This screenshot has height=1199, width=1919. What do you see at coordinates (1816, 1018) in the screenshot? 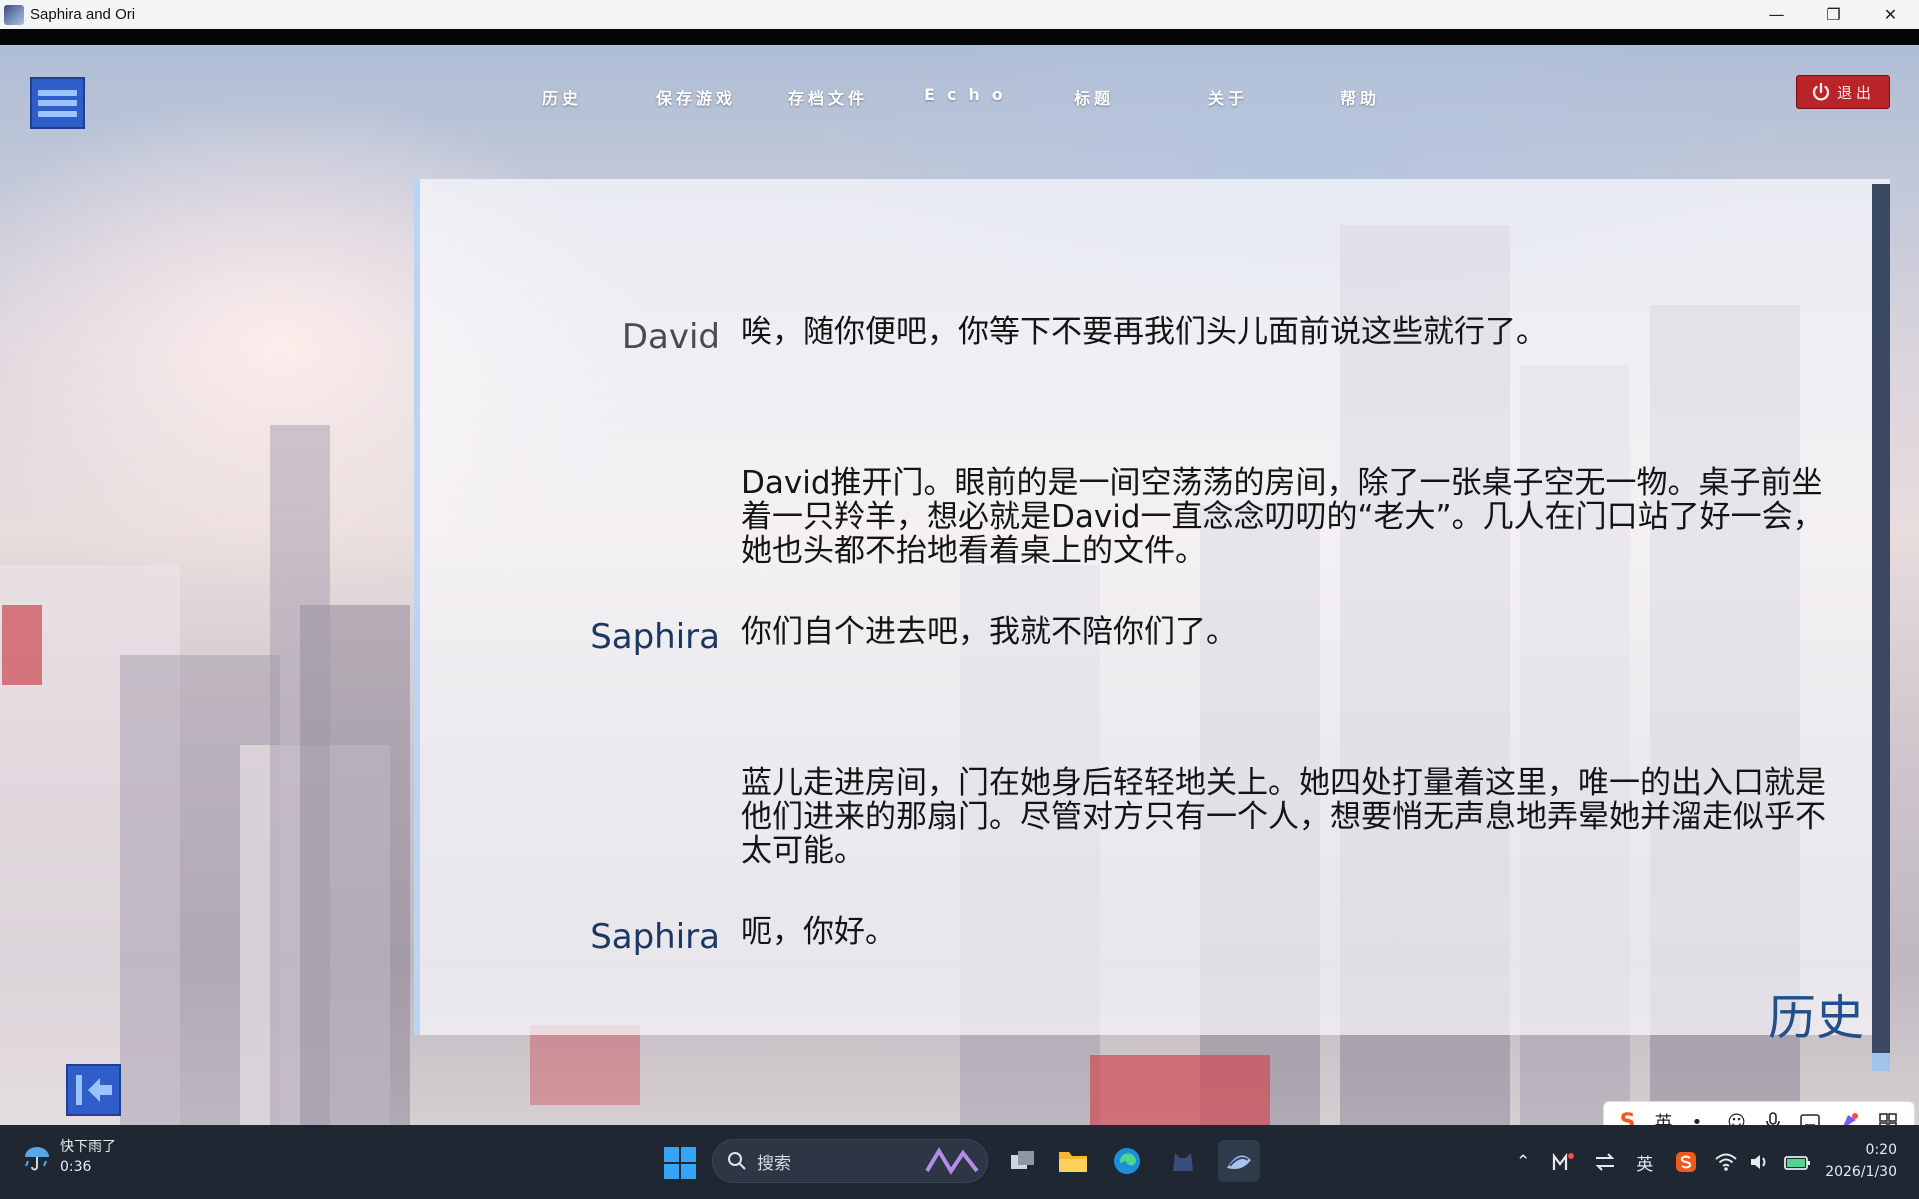
I see `panel-title: 历史` at bounding box center [1816, 1018].